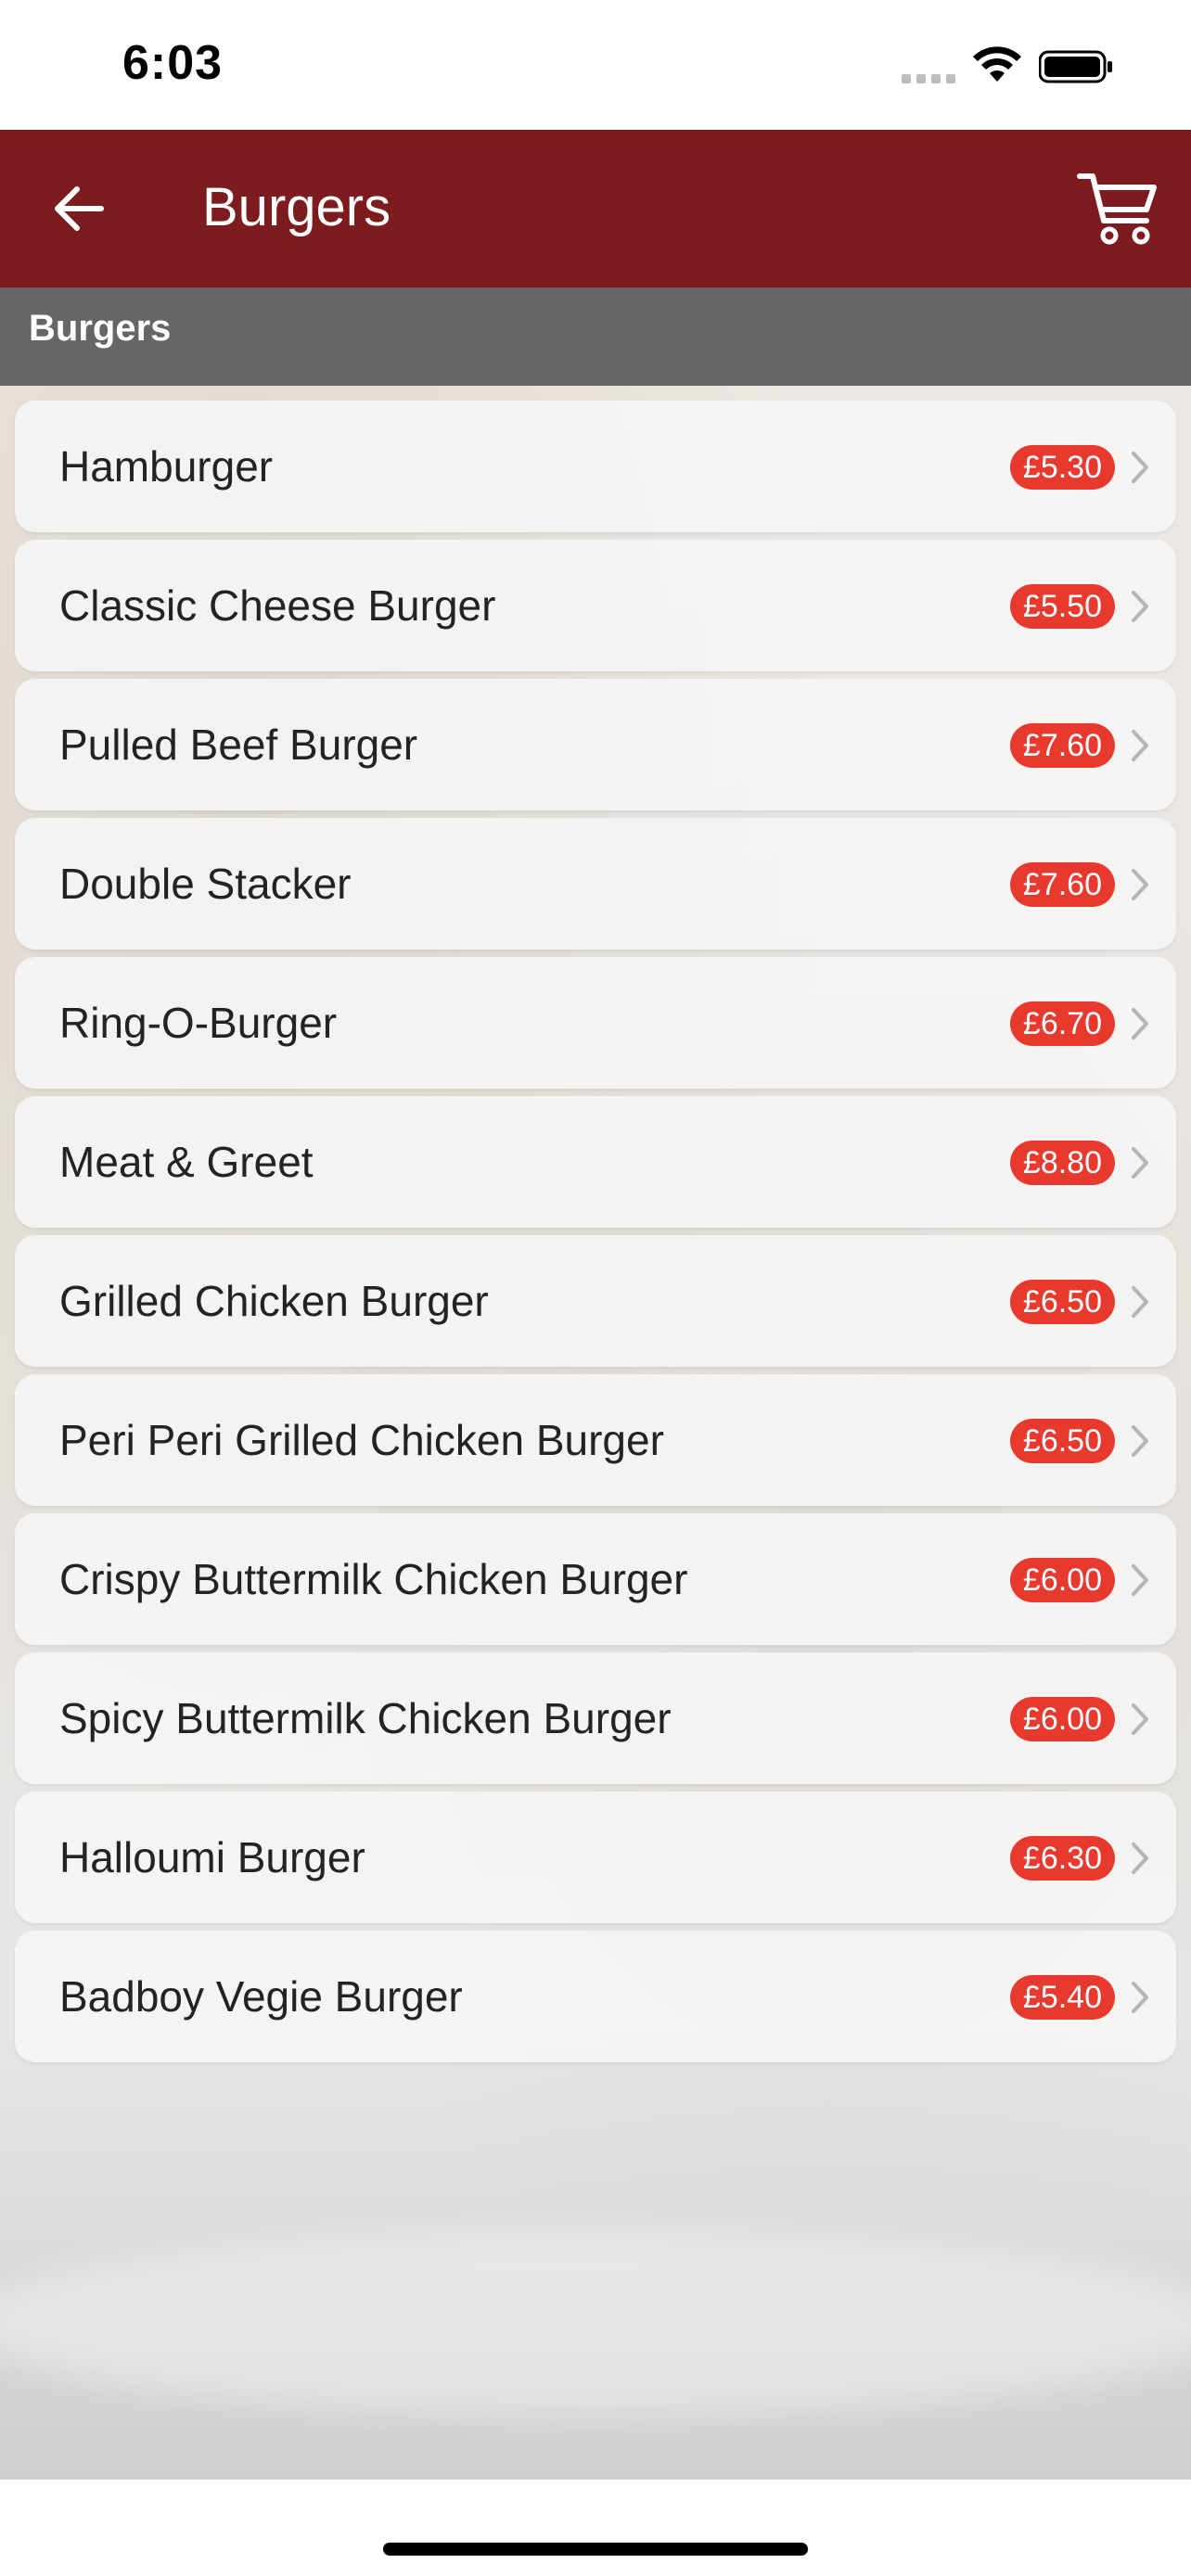 This screenshot has height=2576, width=1191. Describe the element at coordinates (595, 744) in the screenshot. I see `menu-item: Pulled Beef Burger £7.60` at that location.